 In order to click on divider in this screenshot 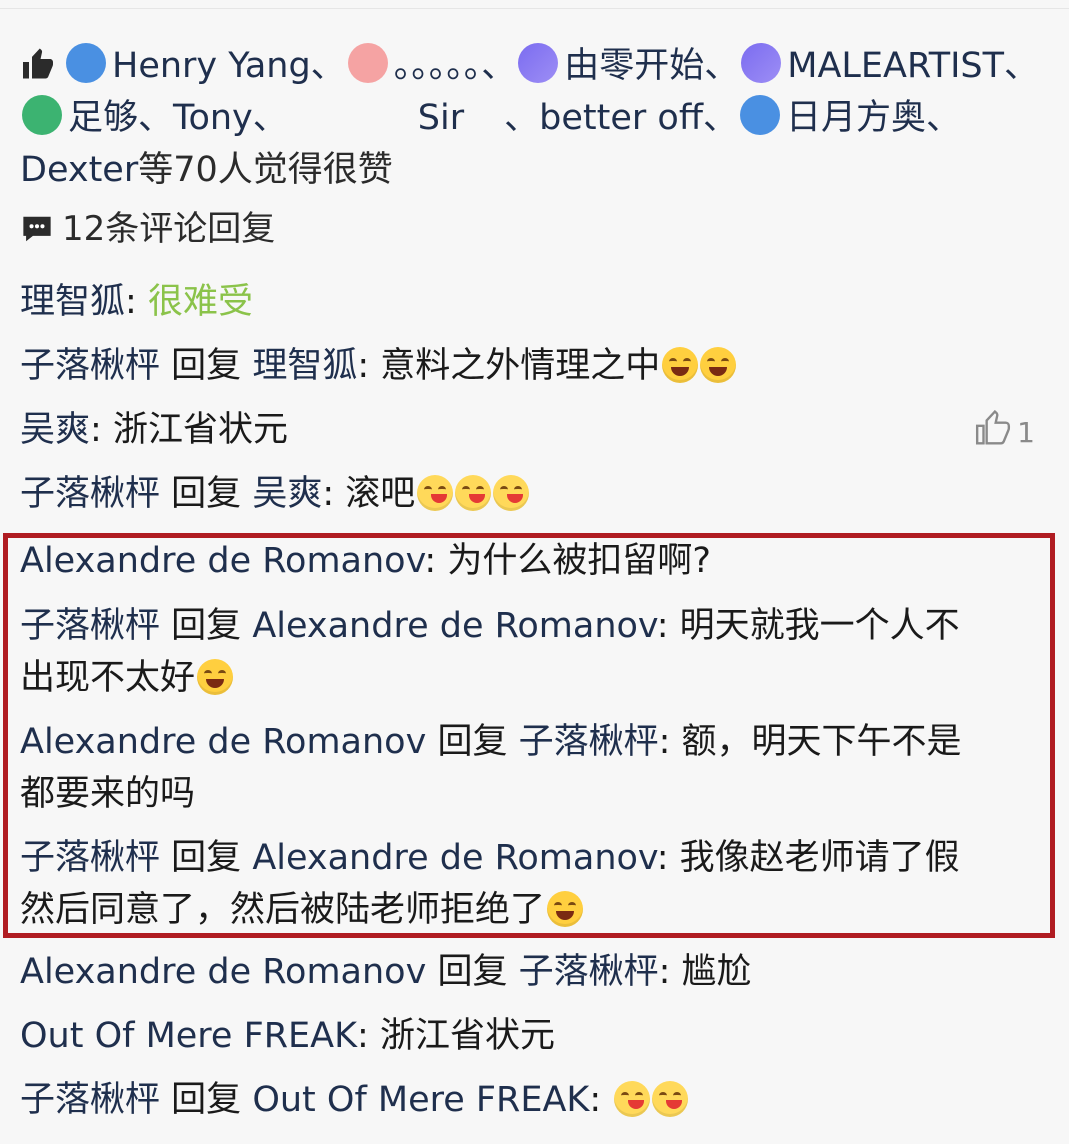, I will do `click(534, 8)`.